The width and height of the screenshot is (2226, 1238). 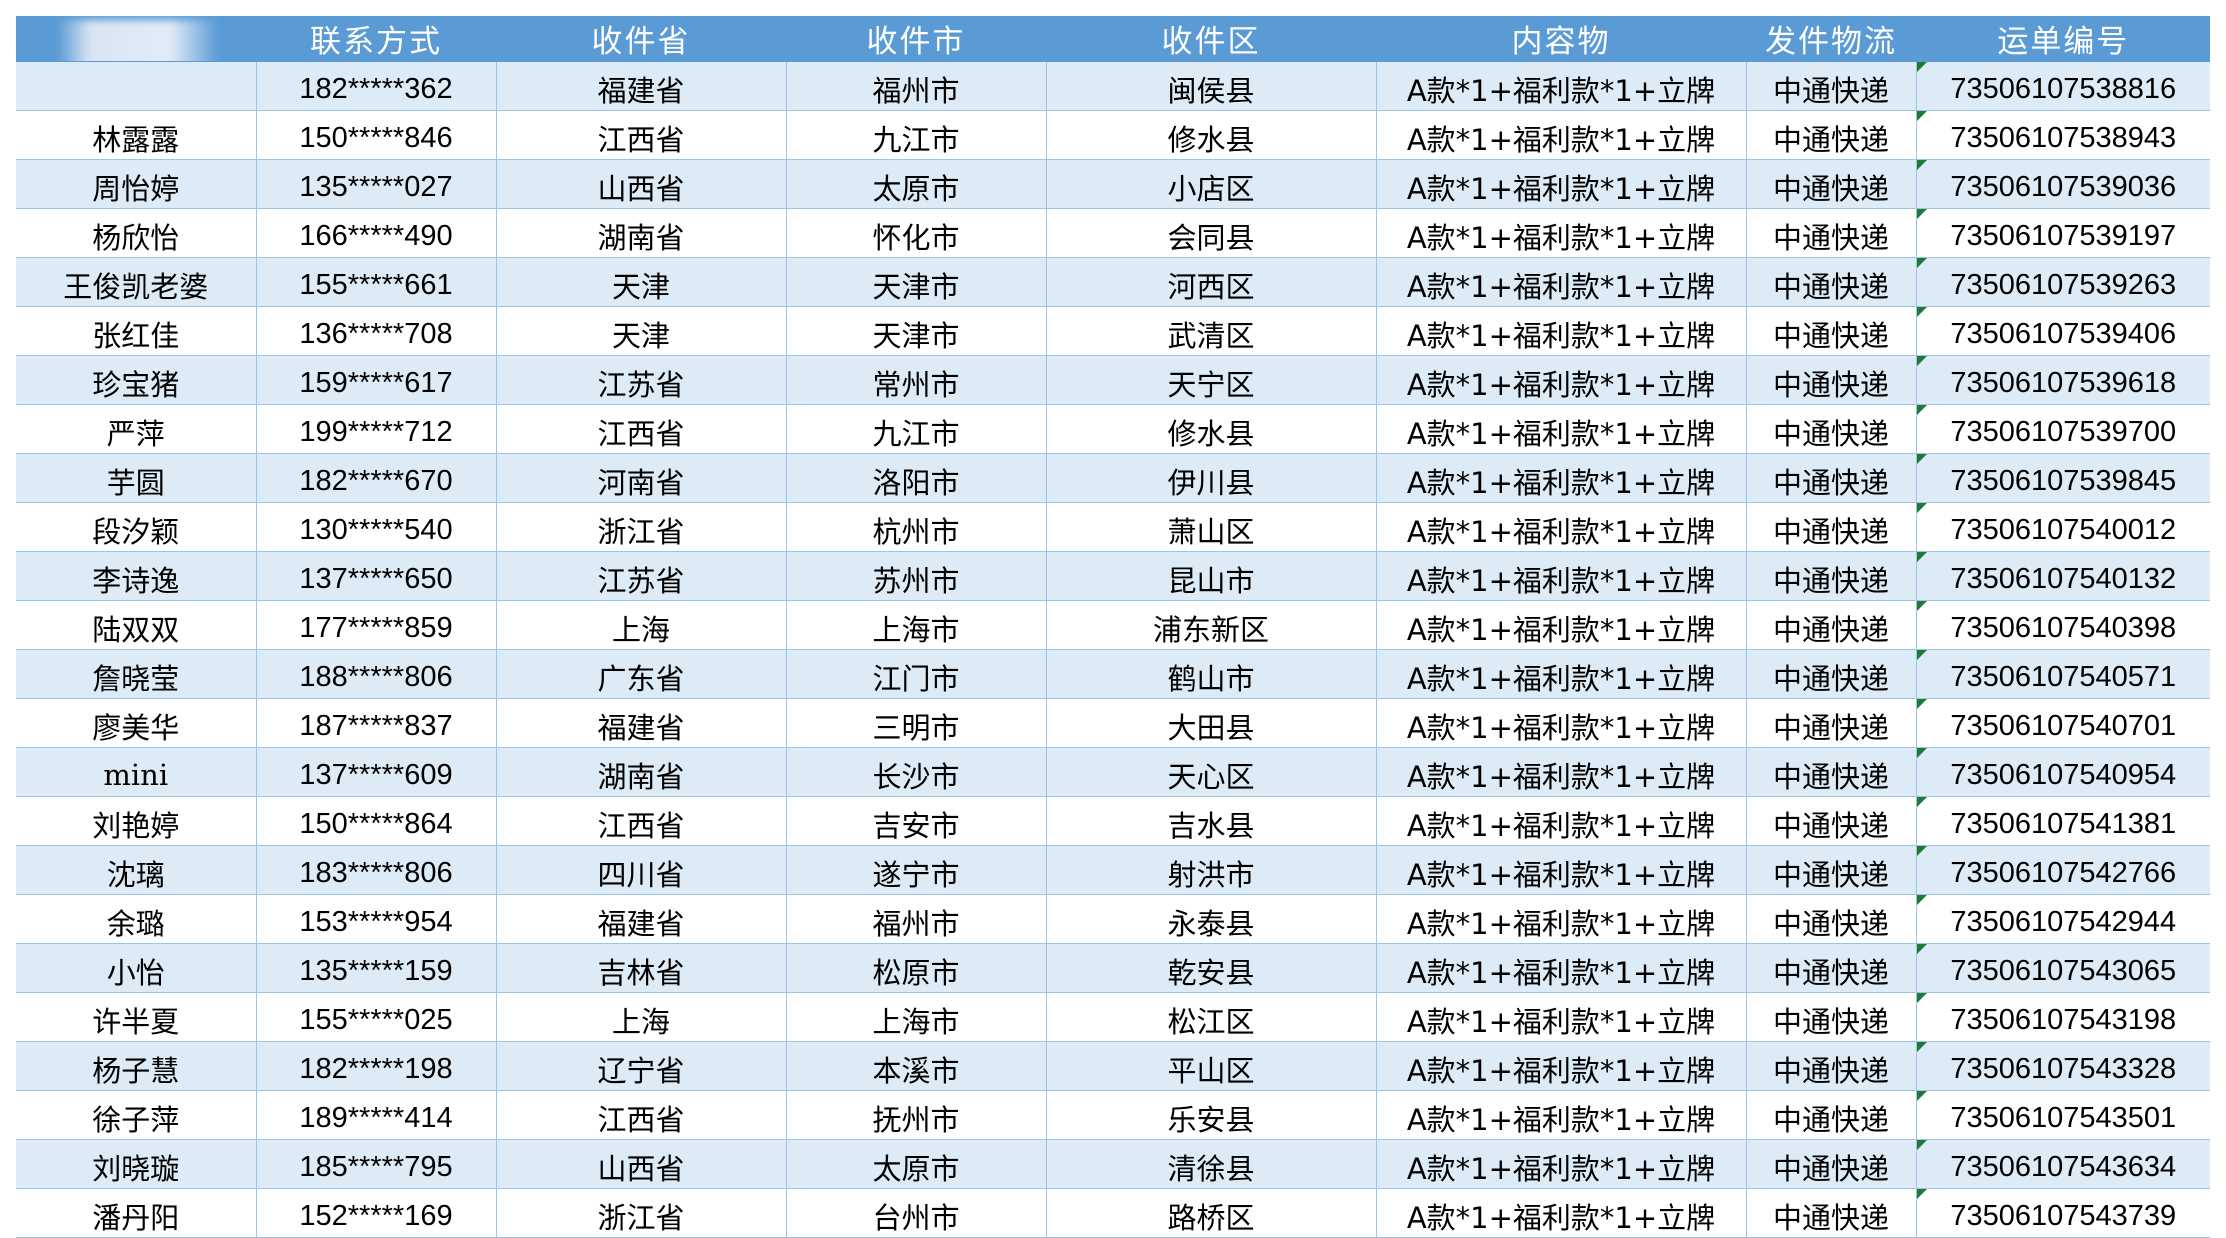 I want to click on header-province: 收件省, so click(x=641, y=39).